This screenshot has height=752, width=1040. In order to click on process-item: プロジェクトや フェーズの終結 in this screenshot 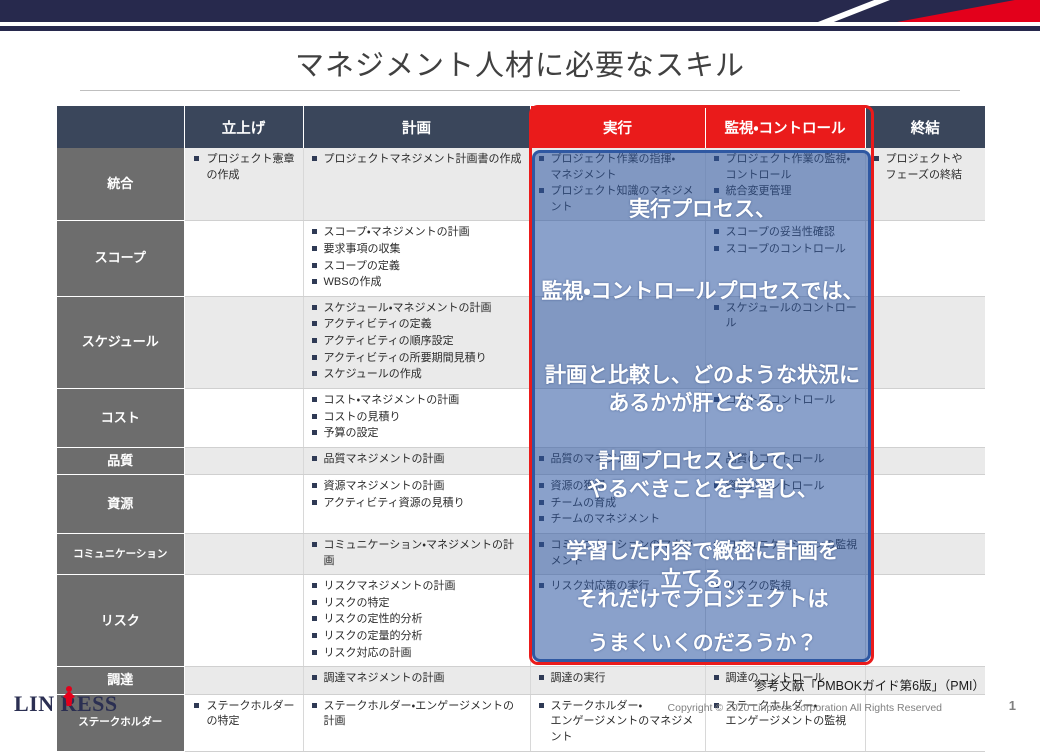, I will do `click(926, 167)`.